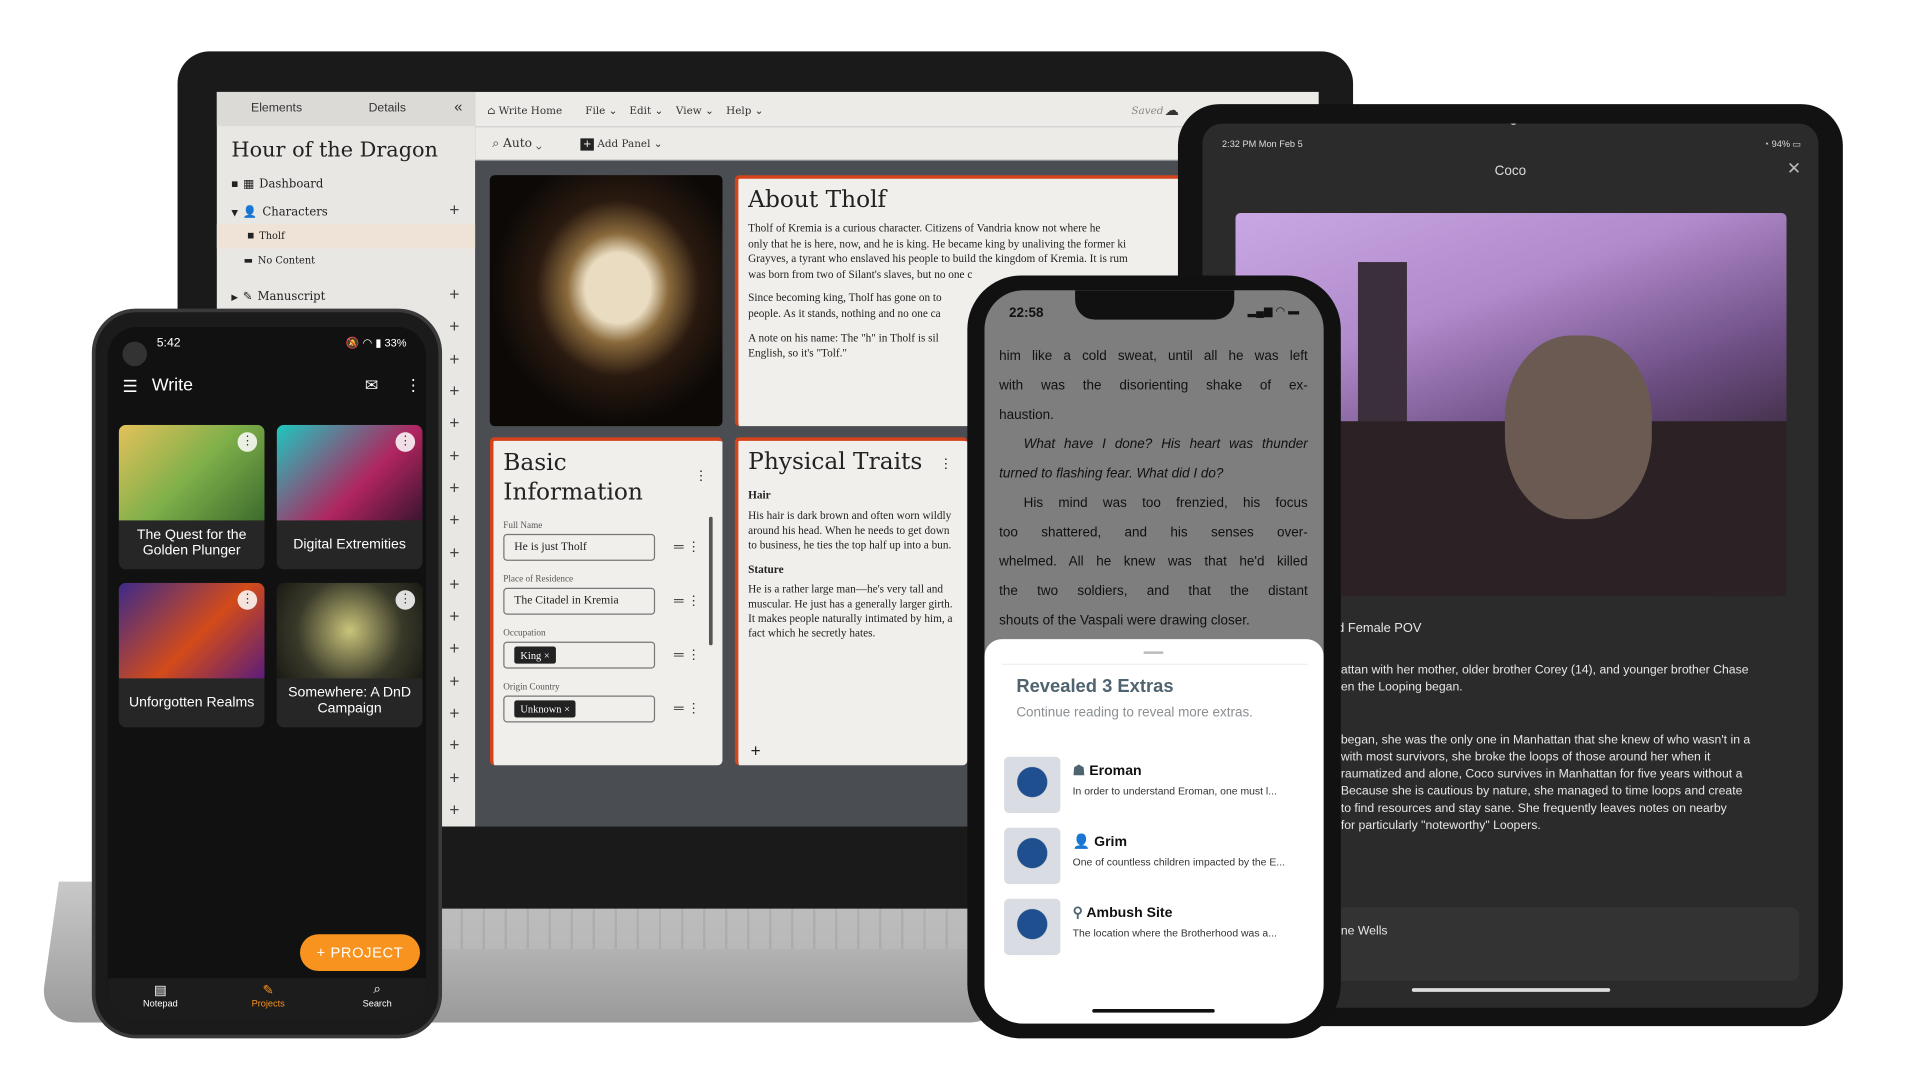 The image size is (1920, 1080). What do you see at coordinates (251, 236) in the screenshot?
I see `page-icon: ■` at bounding box center [251, 236].